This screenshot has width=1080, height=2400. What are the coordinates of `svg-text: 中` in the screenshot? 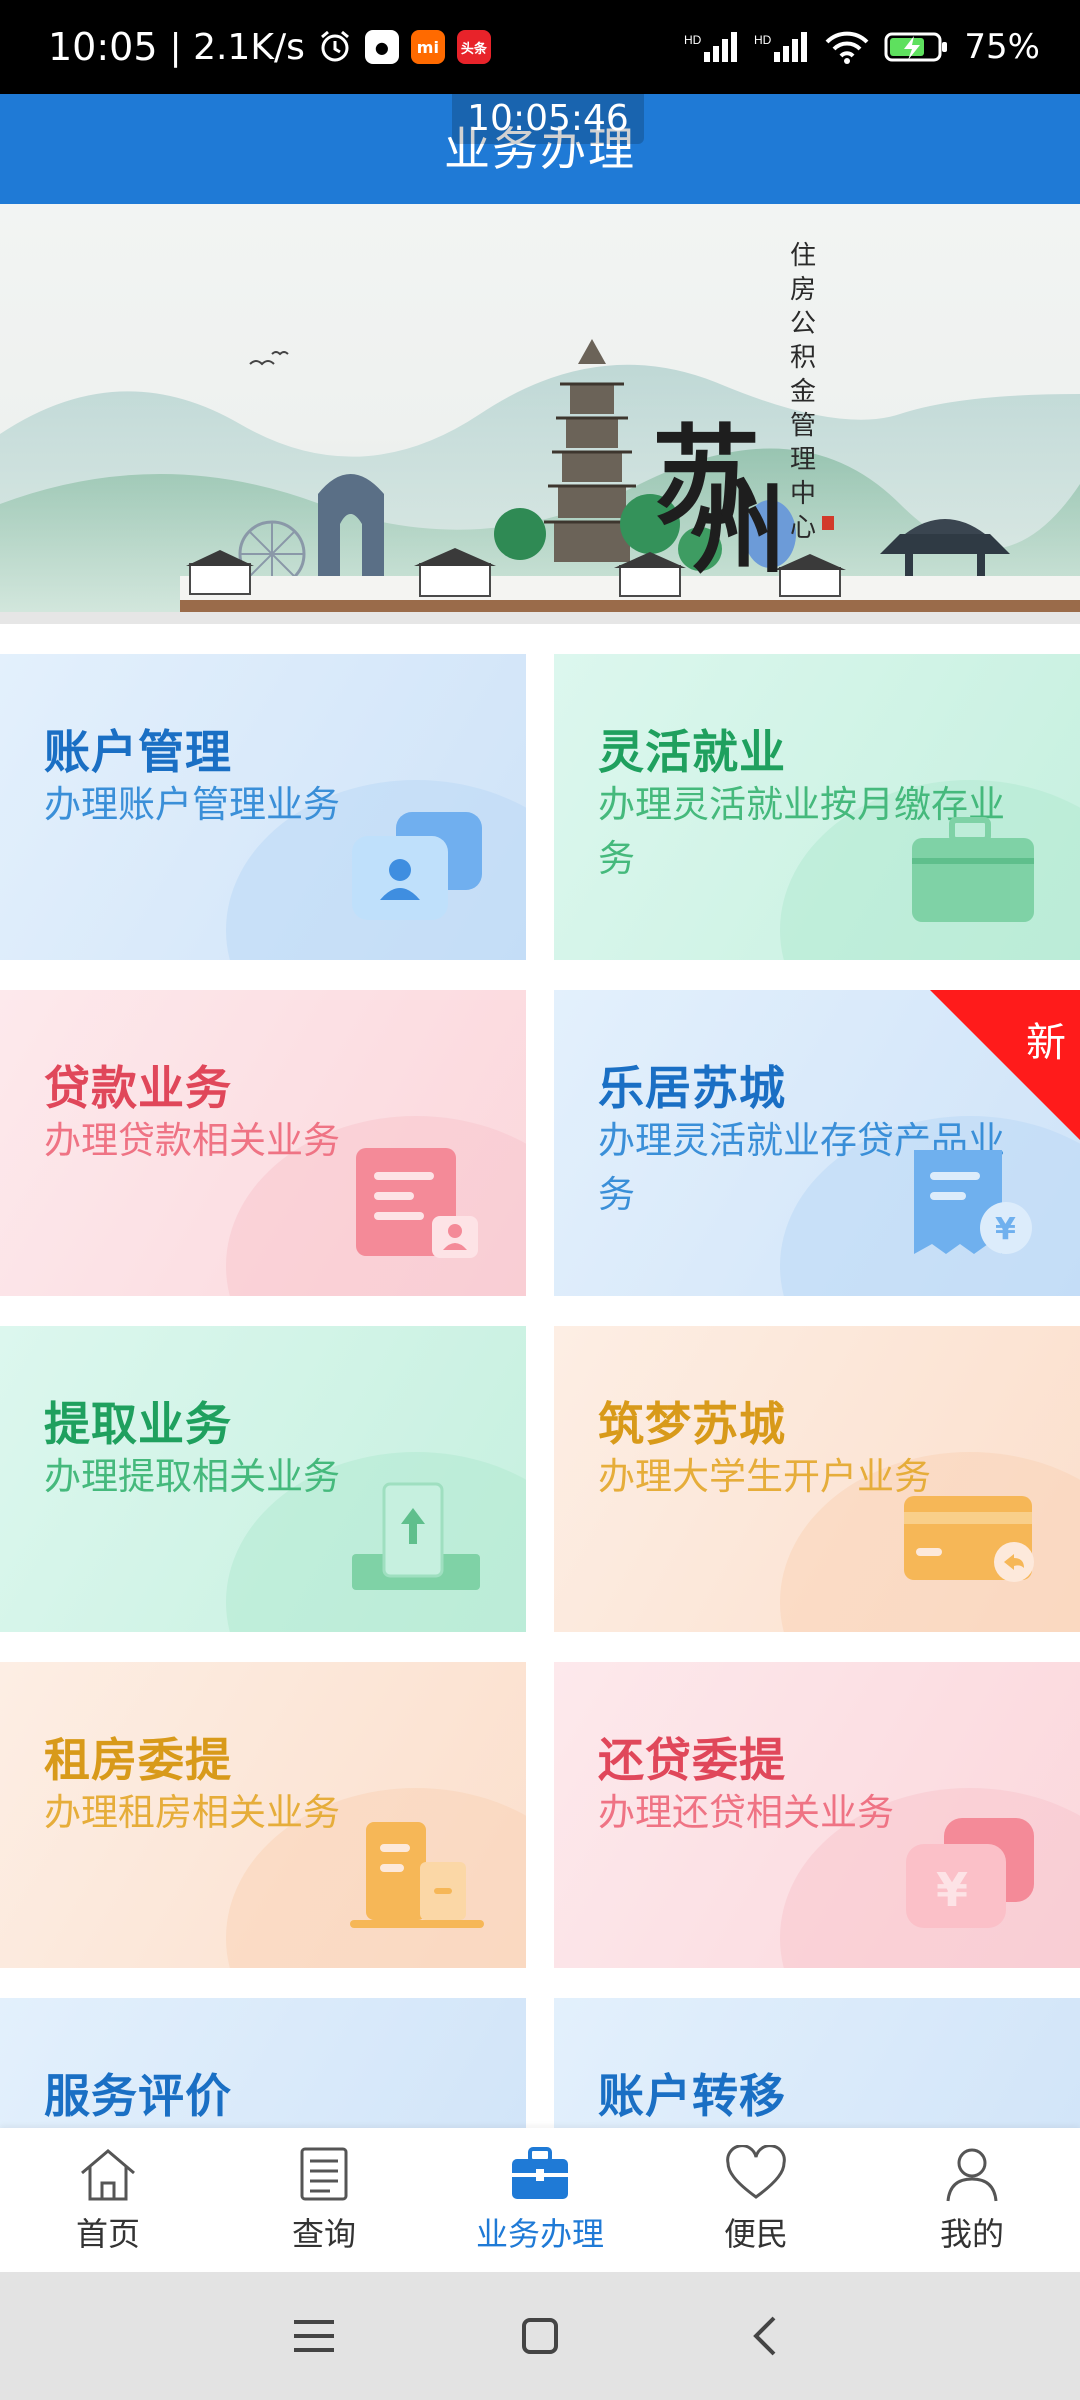 It's located at (803, 494).